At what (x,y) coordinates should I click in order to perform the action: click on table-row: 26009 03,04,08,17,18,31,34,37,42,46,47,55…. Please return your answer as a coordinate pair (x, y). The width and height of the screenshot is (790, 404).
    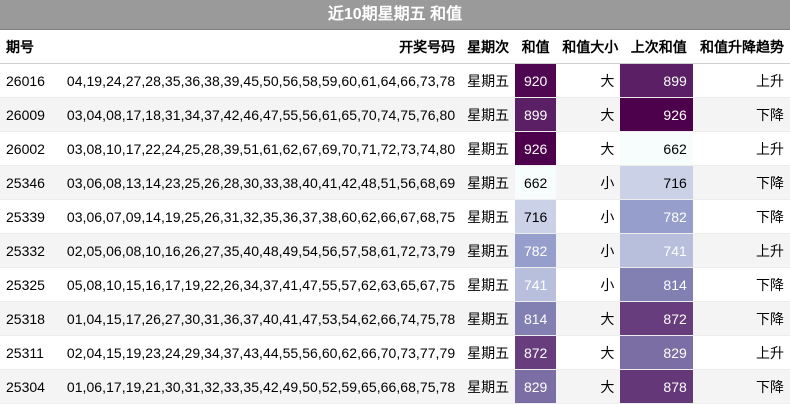
    Looking at the image, I should click on (395, 114).